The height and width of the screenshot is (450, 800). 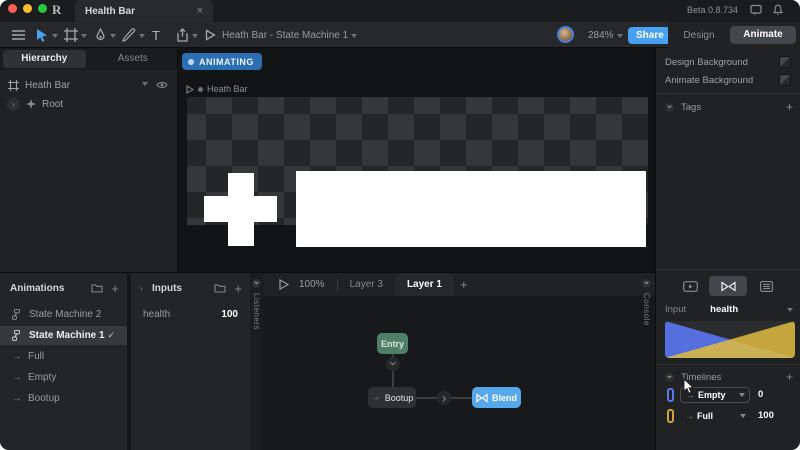 I want to click on options-view-tab, so click(x=766, y=286).